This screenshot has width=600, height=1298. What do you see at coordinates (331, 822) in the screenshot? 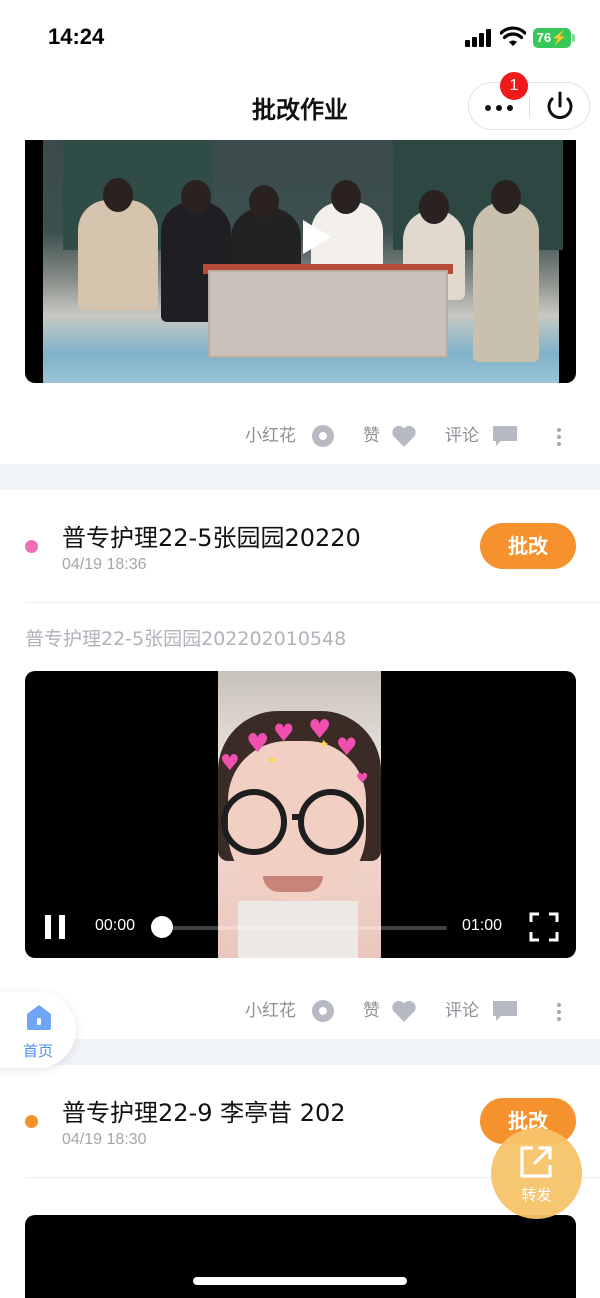
I see `glasses-right` at bounding box center [331, 822].